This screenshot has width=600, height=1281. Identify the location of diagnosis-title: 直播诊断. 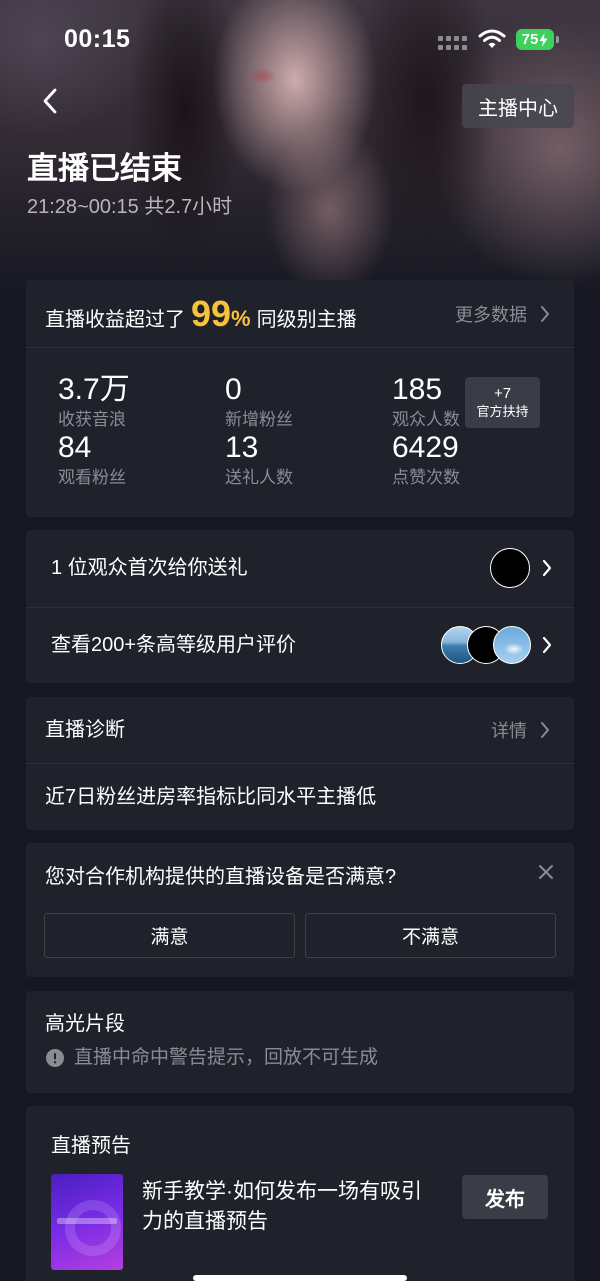
(85, 730).